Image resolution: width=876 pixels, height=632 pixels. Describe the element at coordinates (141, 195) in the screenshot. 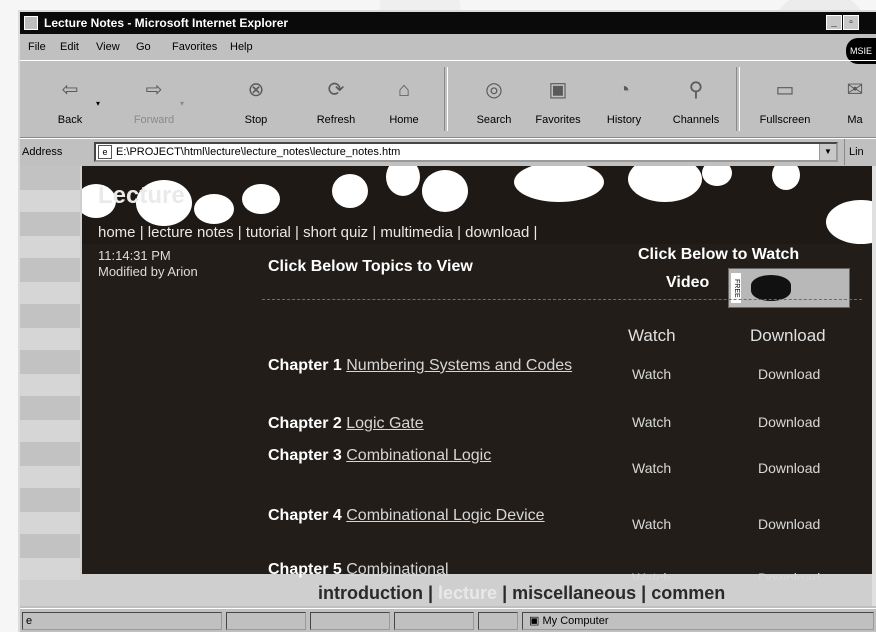

I see `page-banner-title: Lecture` at that location.